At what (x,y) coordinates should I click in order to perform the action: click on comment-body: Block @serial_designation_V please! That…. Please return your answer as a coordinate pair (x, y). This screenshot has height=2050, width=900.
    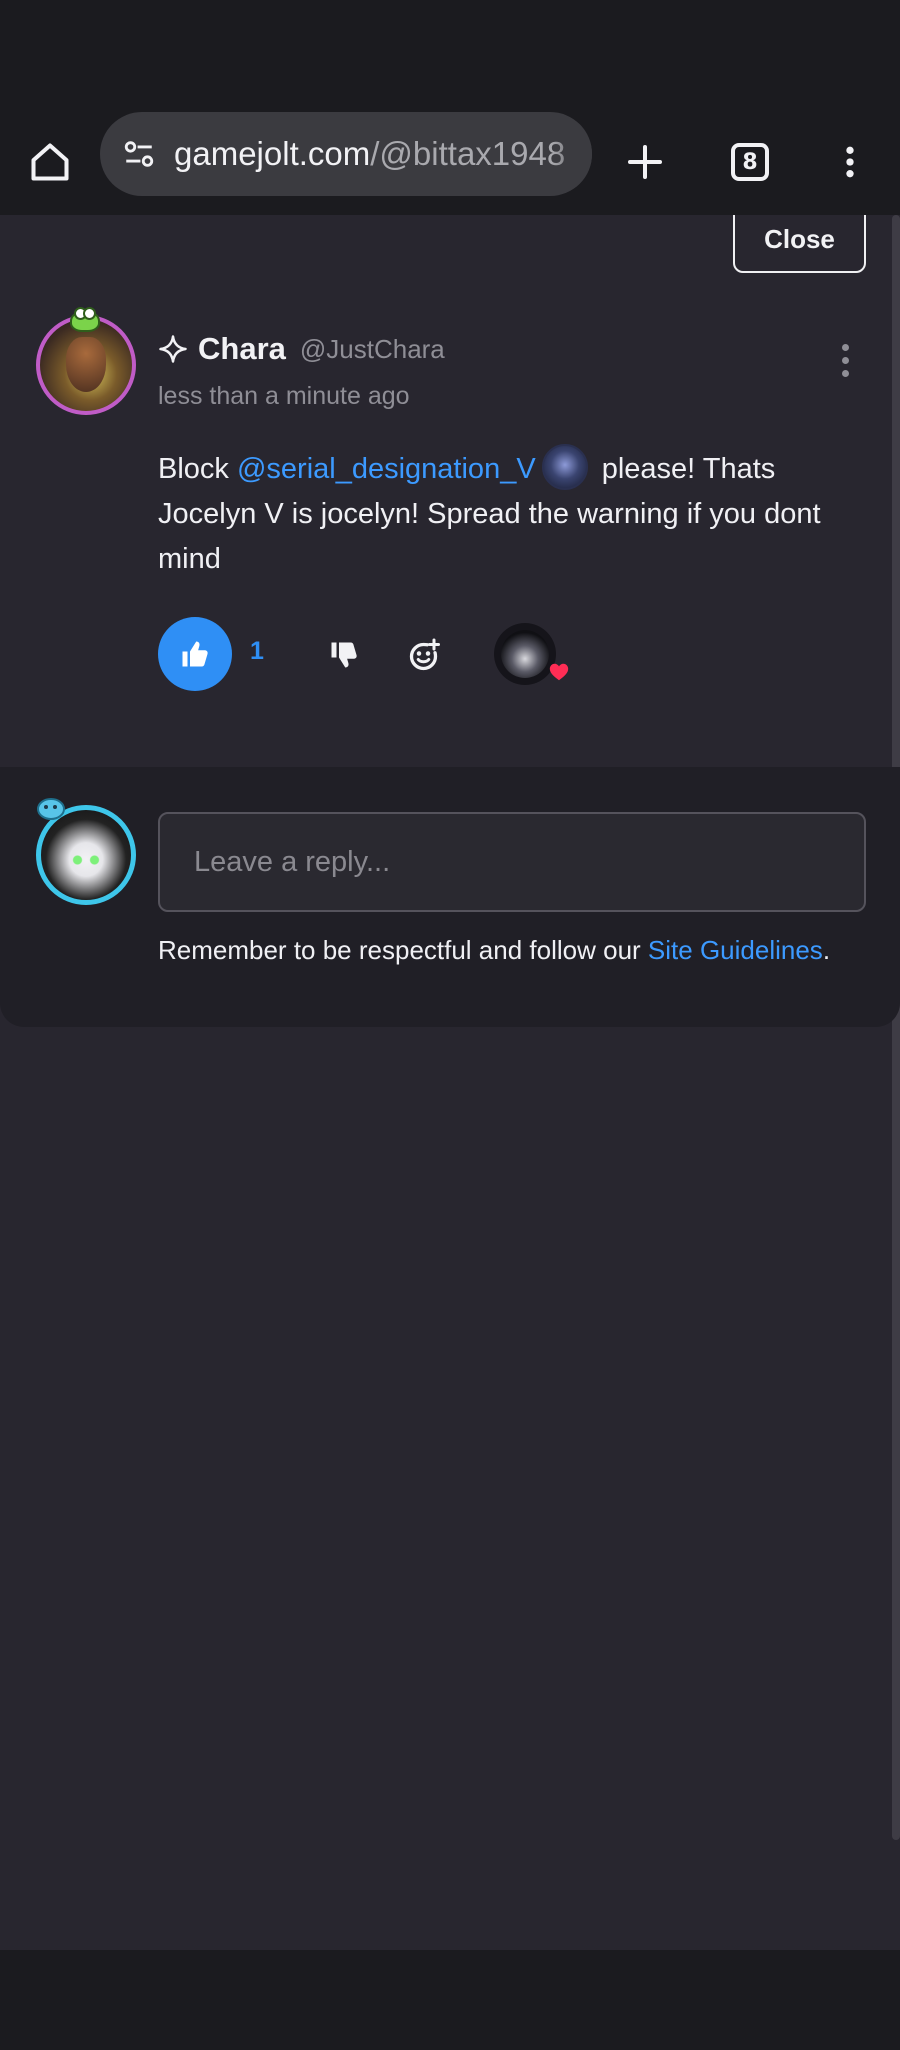
    Looking at the image, I should click on (503, 513).